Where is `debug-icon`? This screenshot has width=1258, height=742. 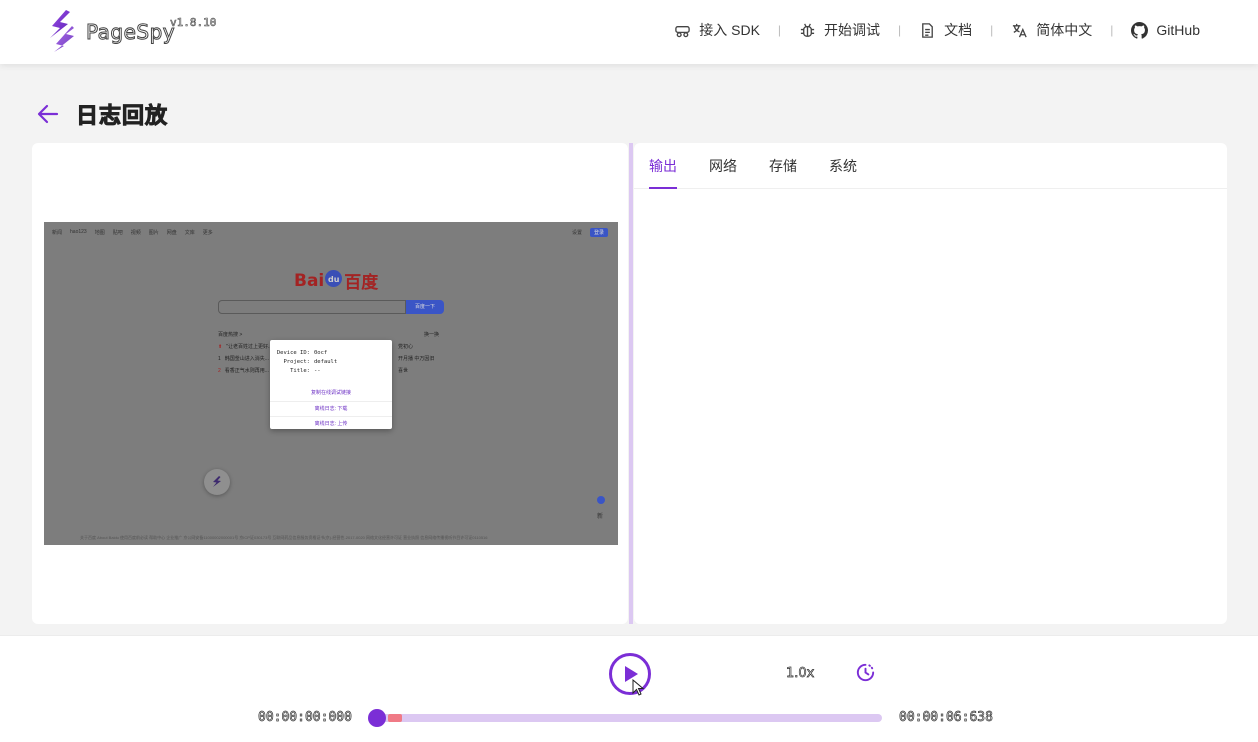 debug-icon is located at coordinates (807, 30).